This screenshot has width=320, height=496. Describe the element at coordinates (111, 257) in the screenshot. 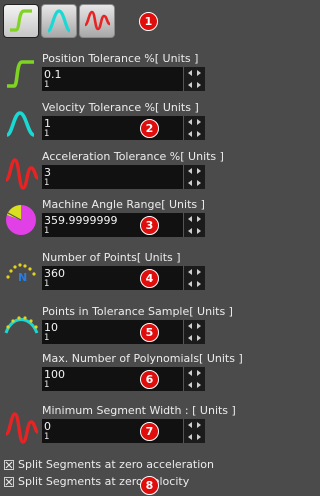

I see `field-label: Number of Points[ Units ]` at that location.